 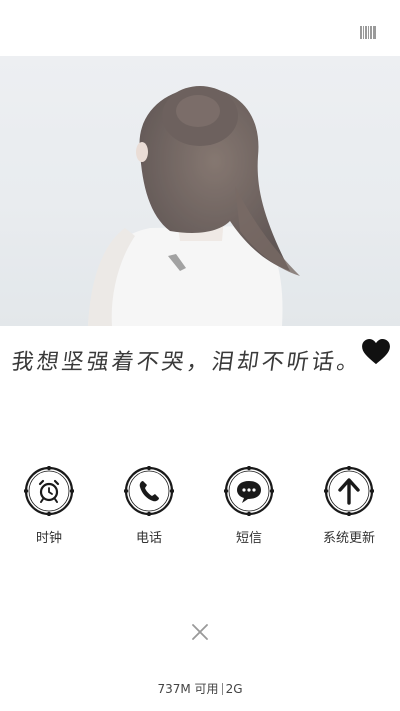 What do you see at coordinates (200, 632) in the screenshot?
I see `close-icon` at bounding box center [200, 632].